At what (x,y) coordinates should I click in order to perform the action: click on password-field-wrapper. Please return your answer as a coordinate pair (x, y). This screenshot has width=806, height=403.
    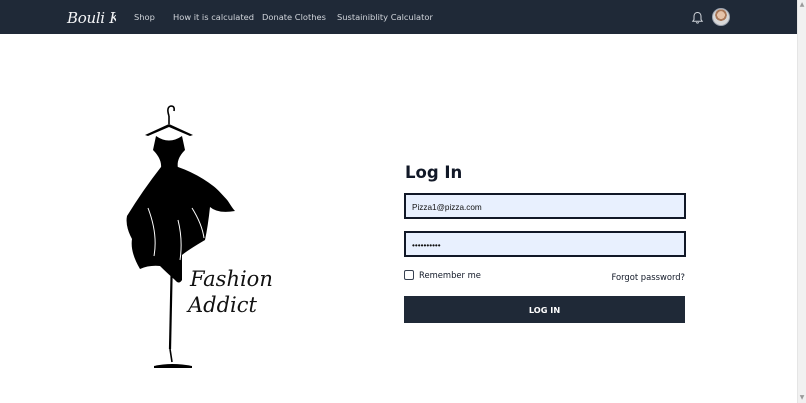
    Looking at the image, I should click on (545, 244).